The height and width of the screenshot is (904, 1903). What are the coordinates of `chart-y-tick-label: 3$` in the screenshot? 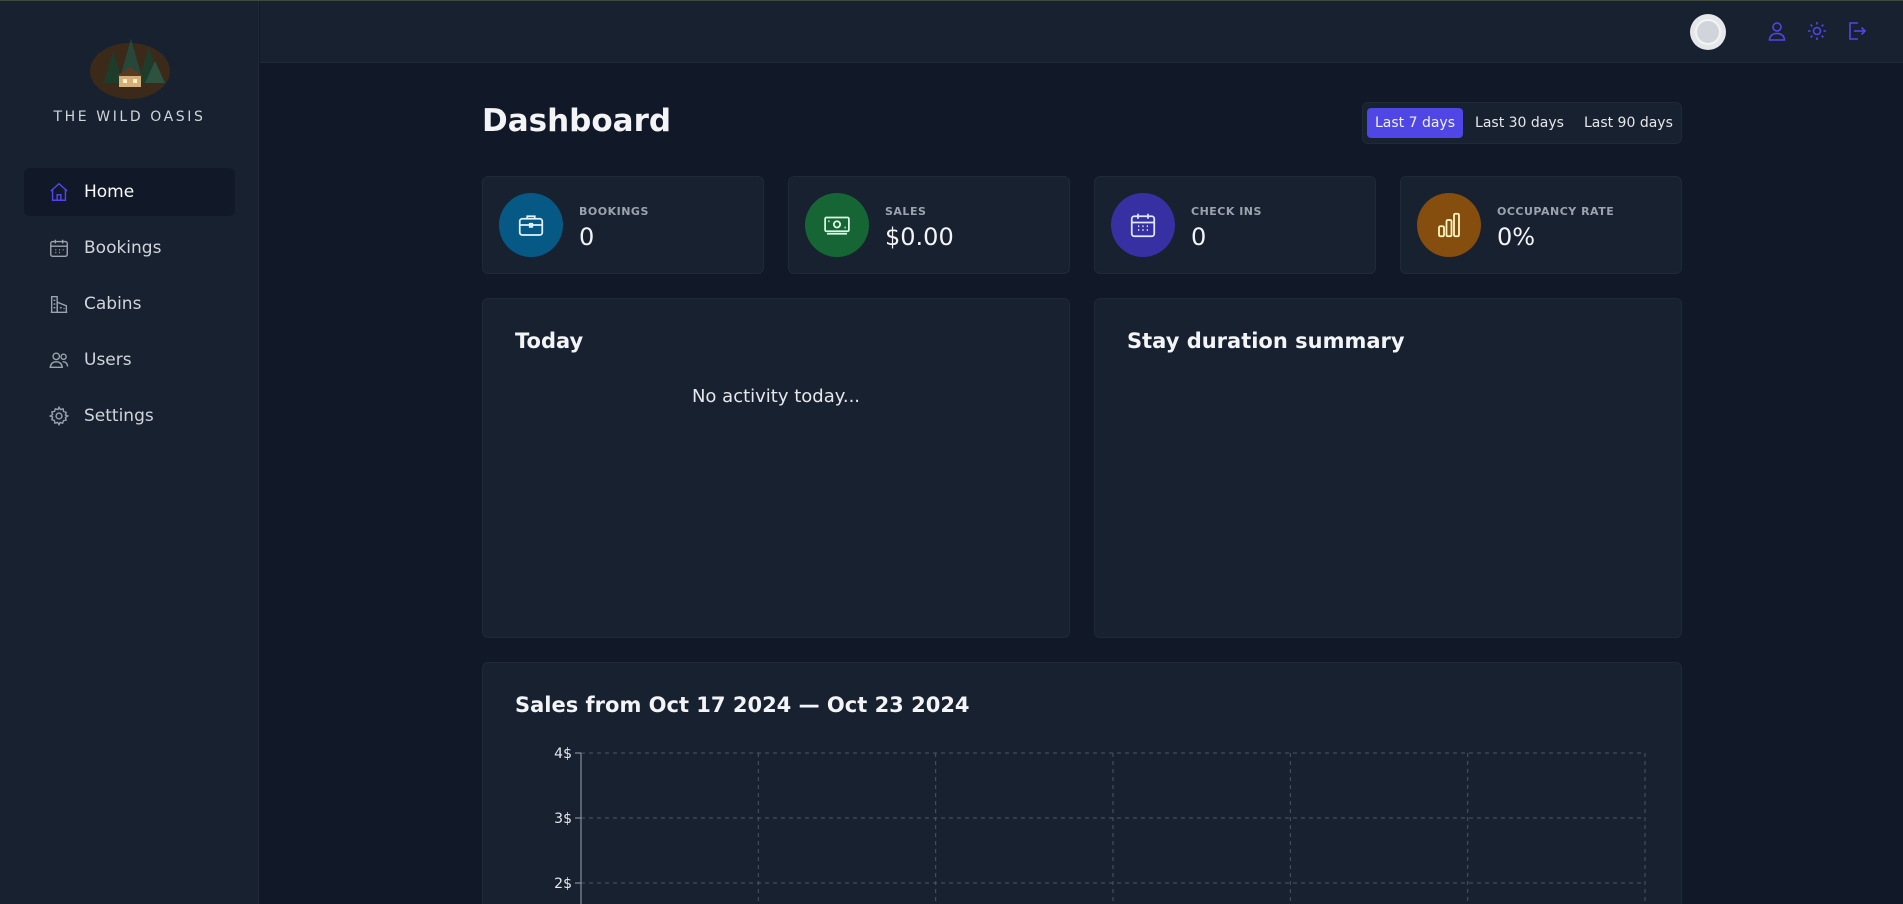 It's located at (563, 819).